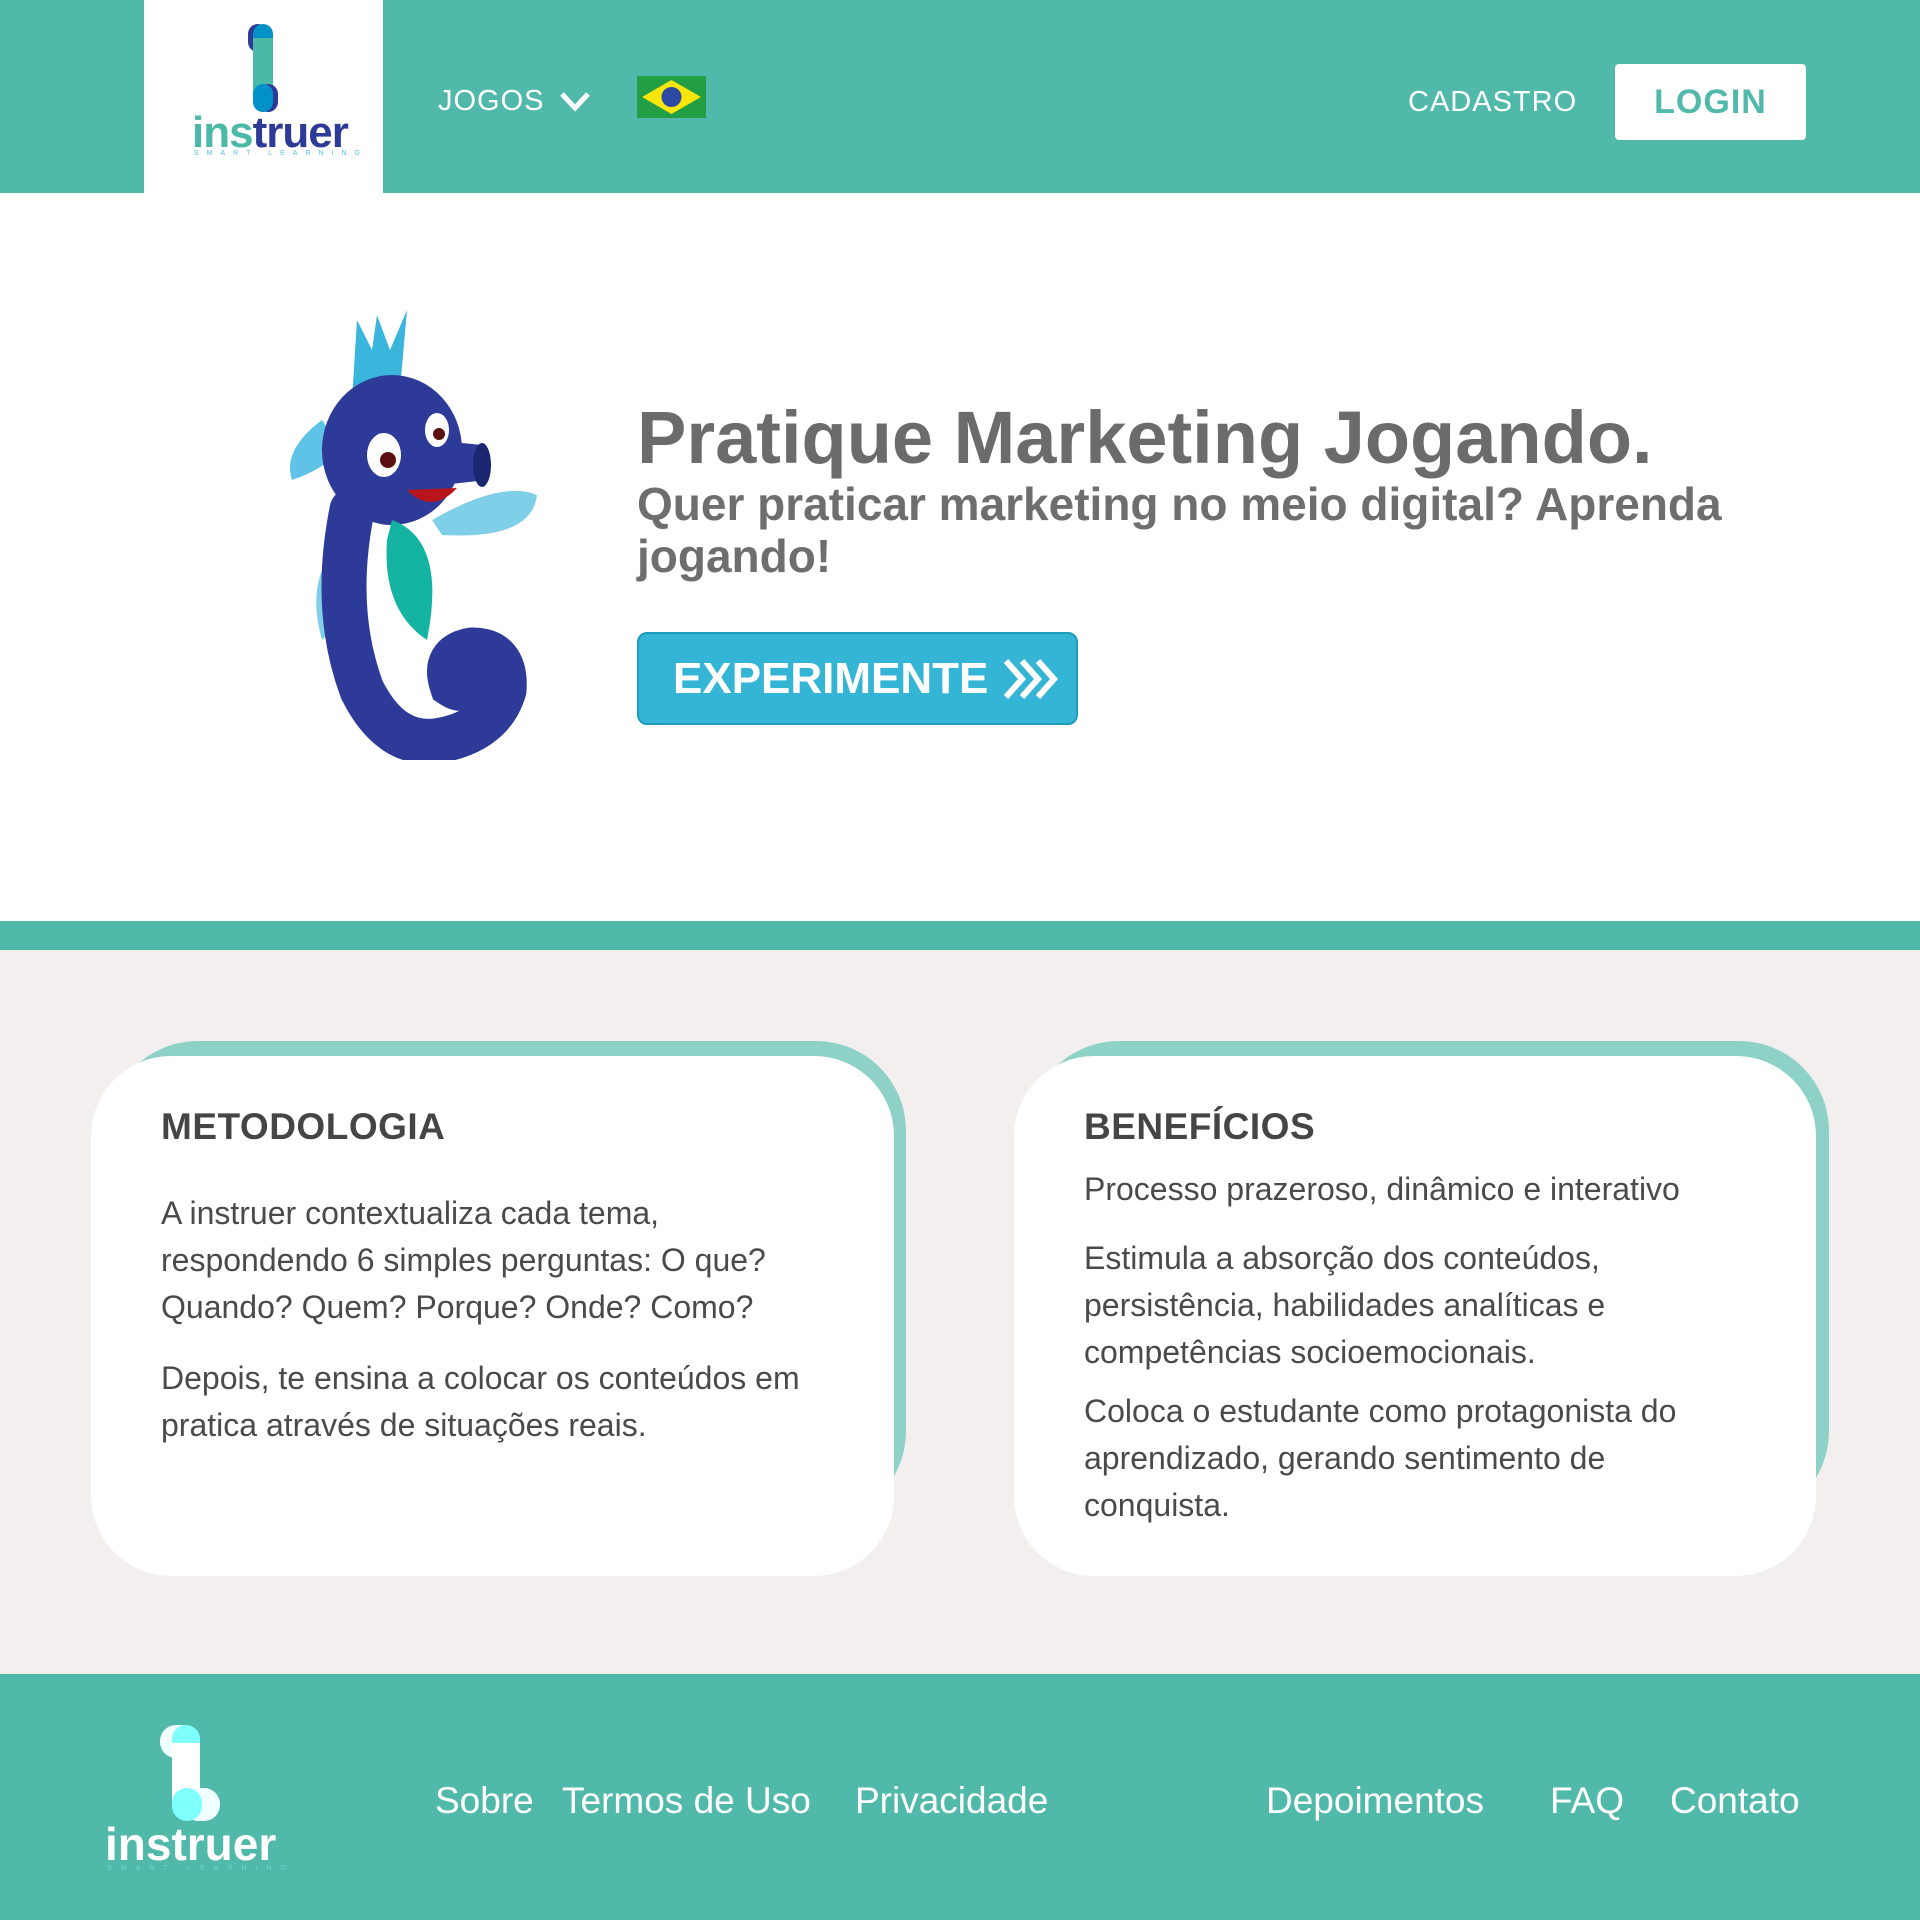  What do you see at coordinates (1735, 1801) in the screenshot?
I see `footer-link-contato: Contato` at bounding box center [1735, 1801].